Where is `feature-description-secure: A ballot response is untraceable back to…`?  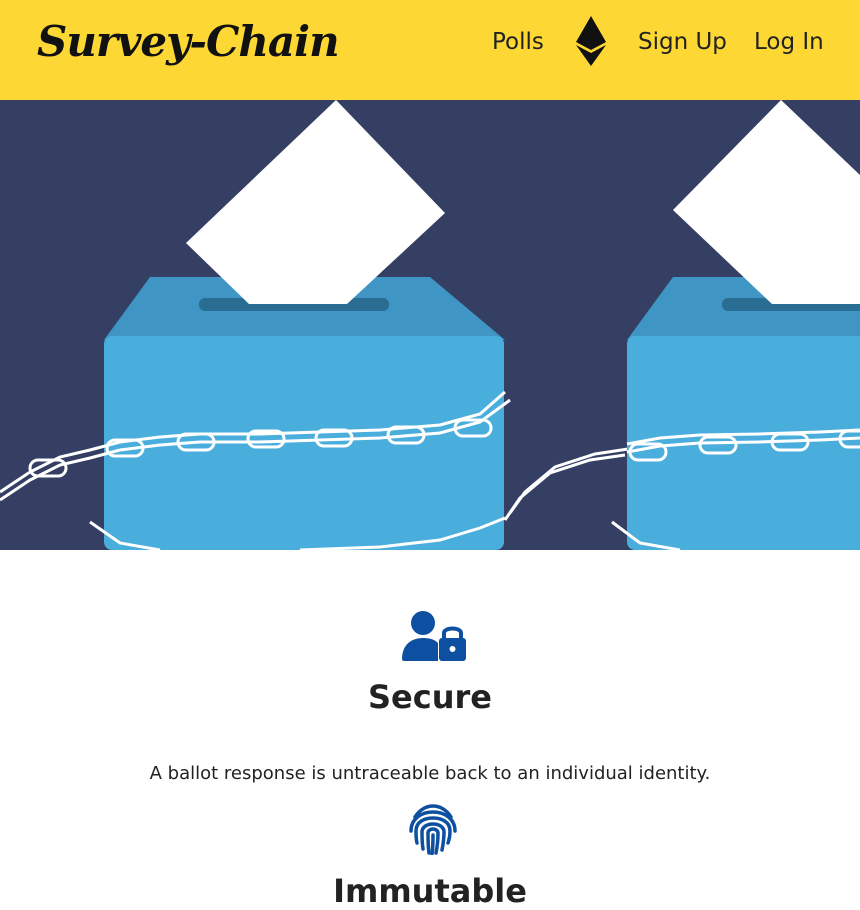 feature-description-secure: A ballot response is untraceable back to… is located at coordinates (430, 773).